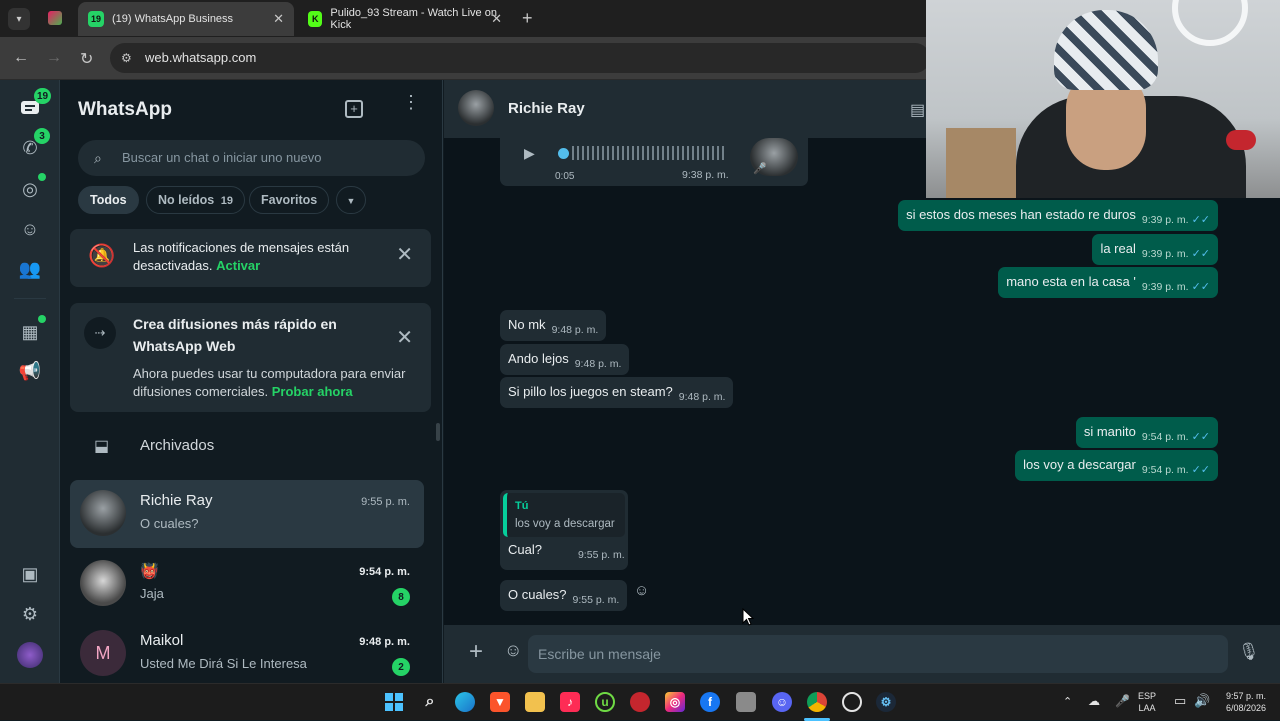 The image size is (1280, 721). Describe the element at coordinates (760, 169) in the screenshot. I see `mic-icon: 🎤` at that location.